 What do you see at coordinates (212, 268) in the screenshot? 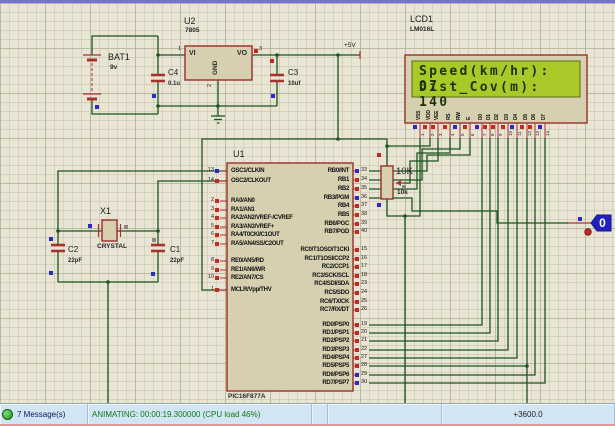
I see `u1-pin-number: 9` at bounding box center [212, 268].